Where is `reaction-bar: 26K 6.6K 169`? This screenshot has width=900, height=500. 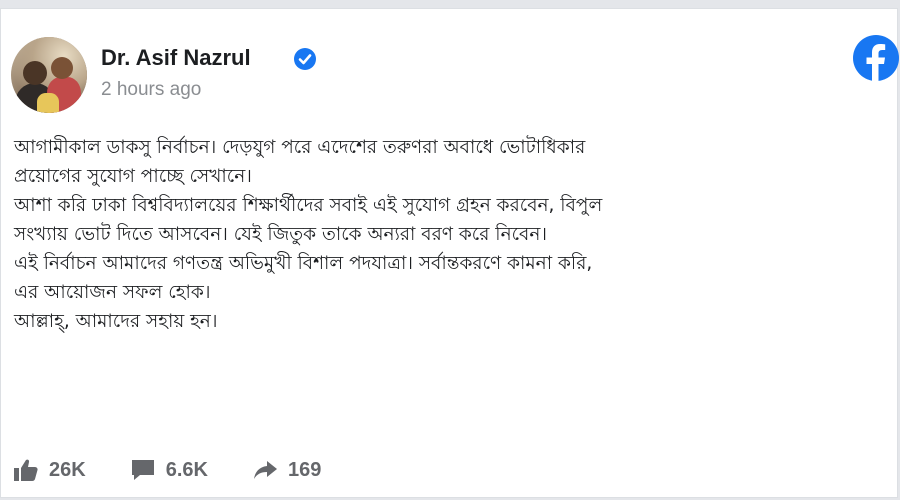
reaction-bar: 26K 6.6K 169 is located at coordinates (189, 470).